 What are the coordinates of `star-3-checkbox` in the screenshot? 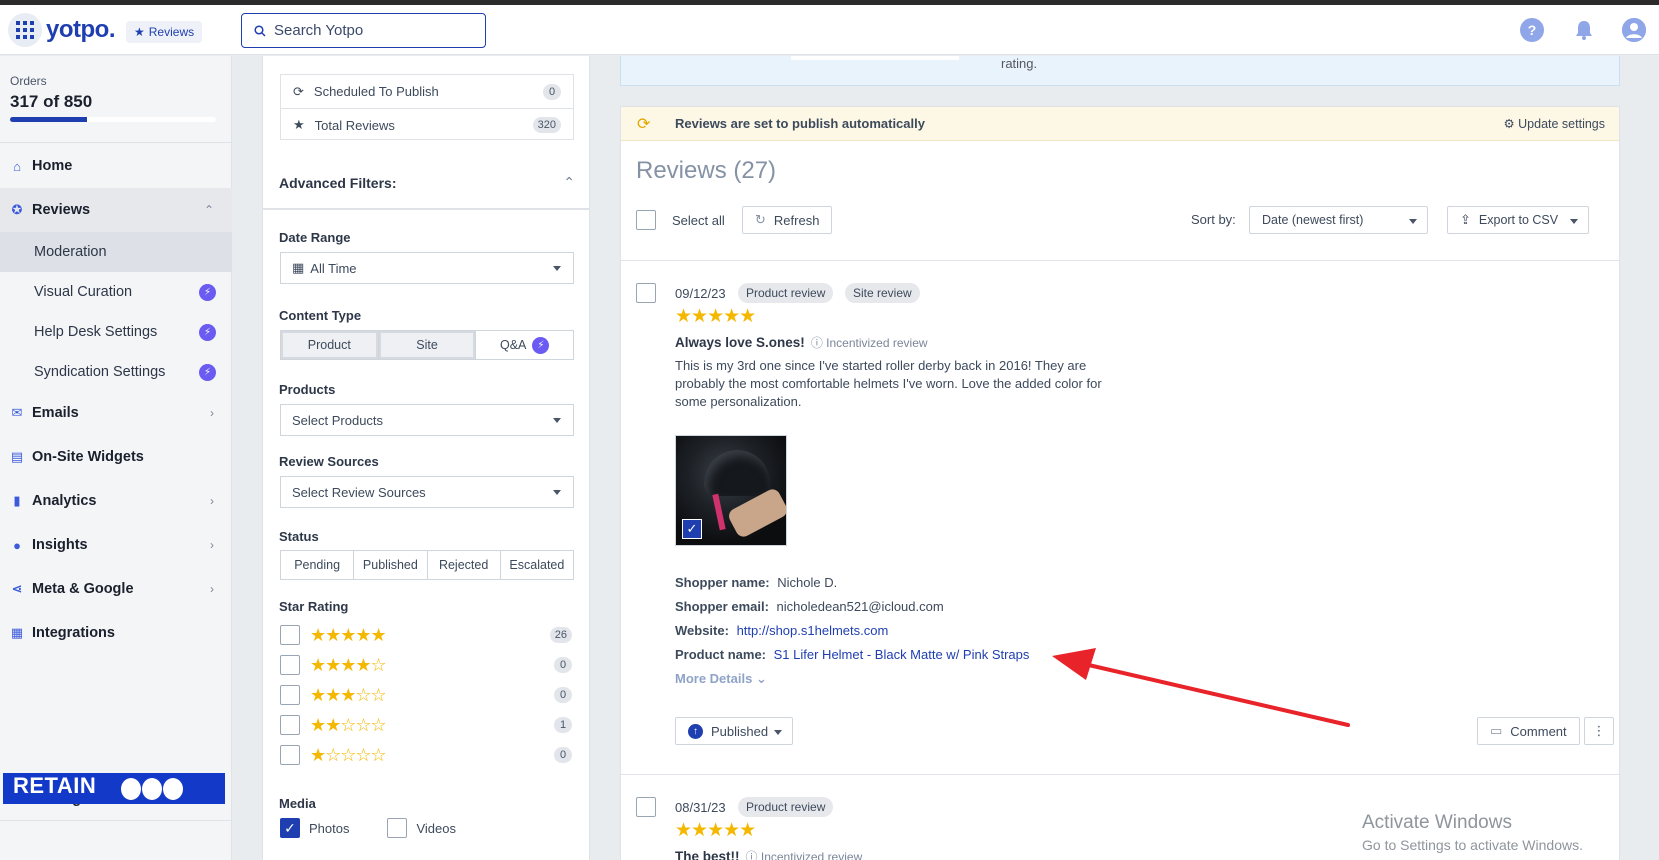 It's located at (290, 695).